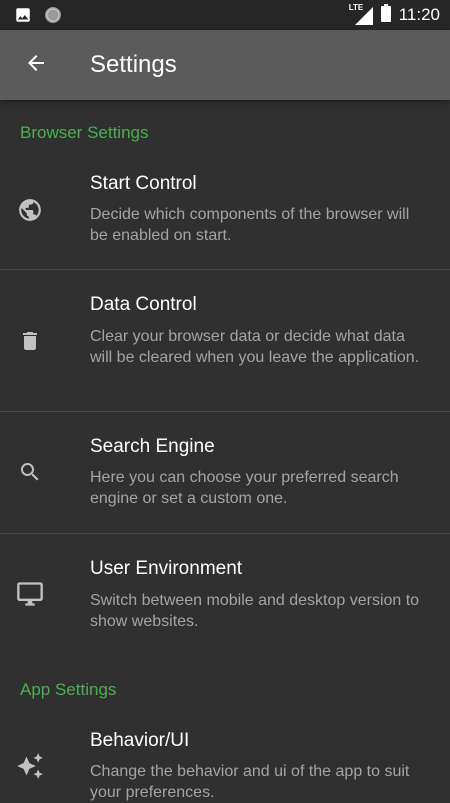 The width and height of the screenshot is (450, 803). I want to click on globe-icon, so click(30, 210).